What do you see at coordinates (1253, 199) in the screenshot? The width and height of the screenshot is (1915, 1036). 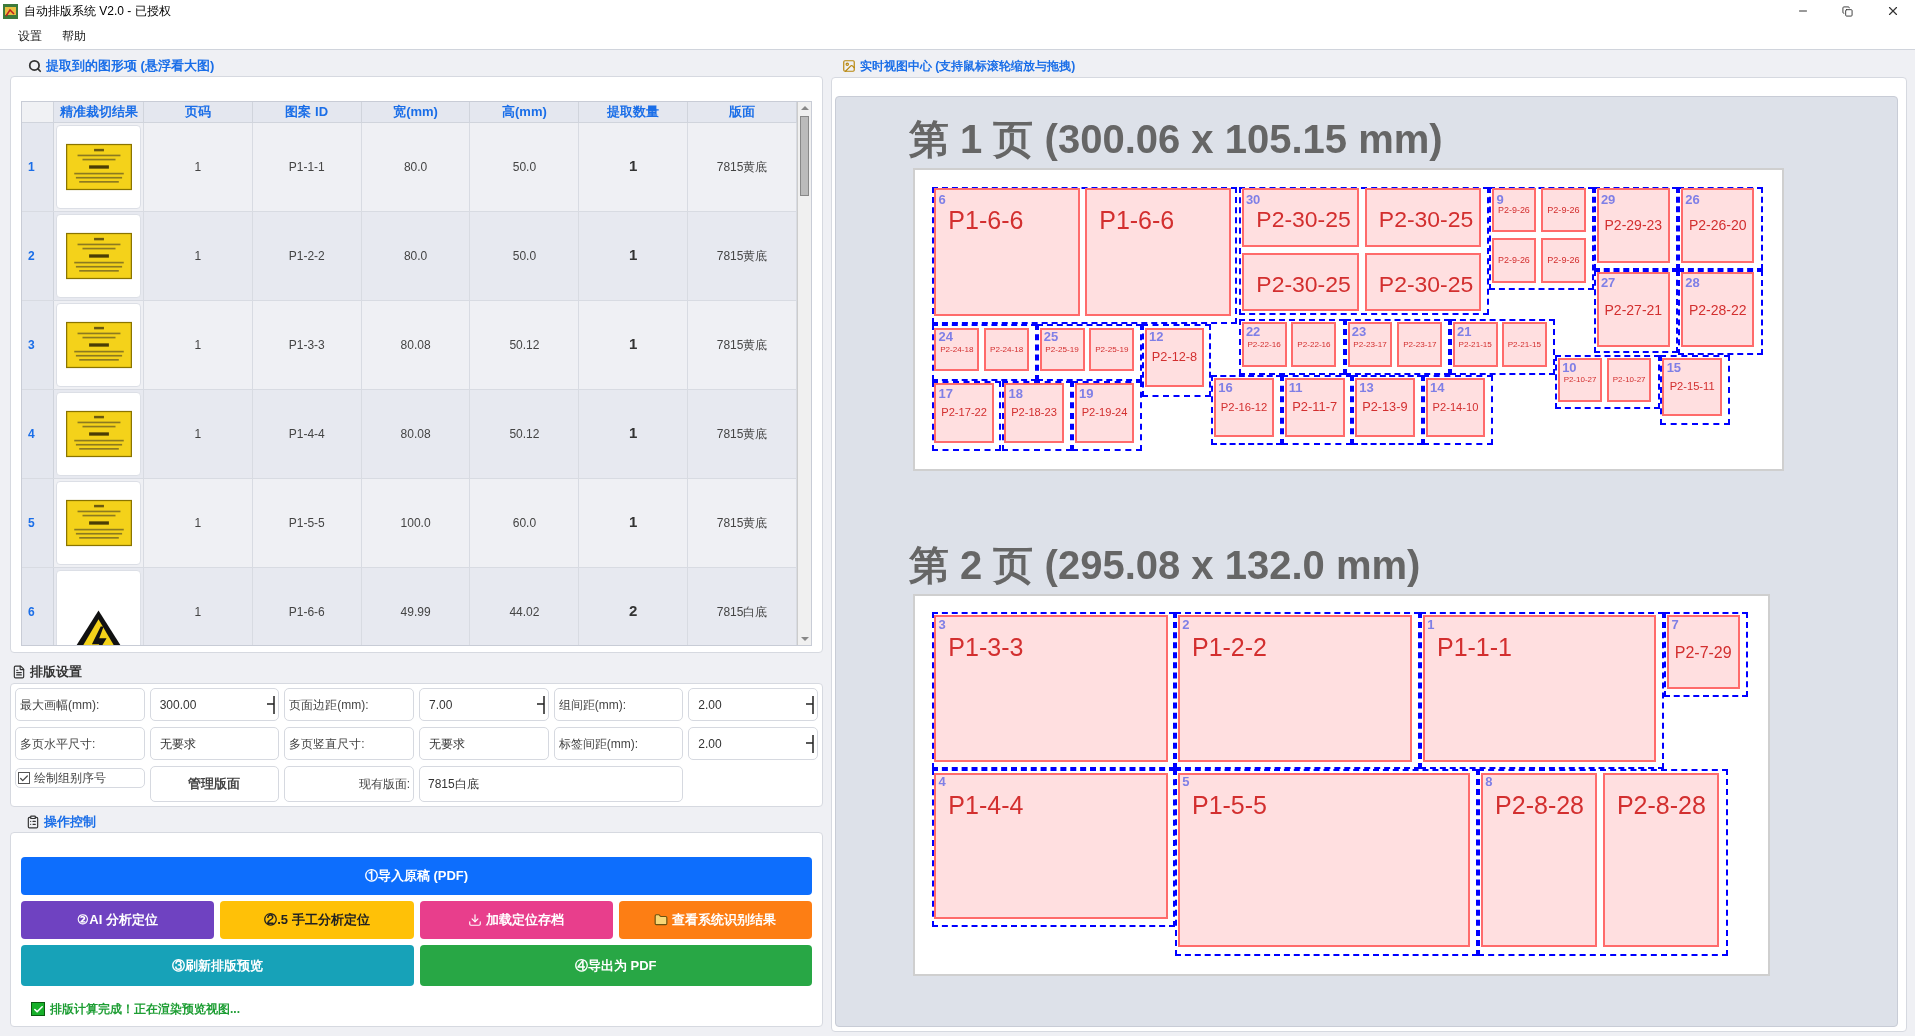 I see `group-number: 30` at bounding box center [1253, 199].